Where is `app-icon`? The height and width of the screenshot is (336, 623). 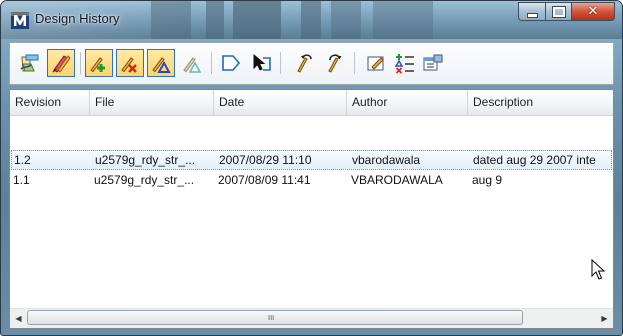
app-icon is located at coordinates (20, 20).